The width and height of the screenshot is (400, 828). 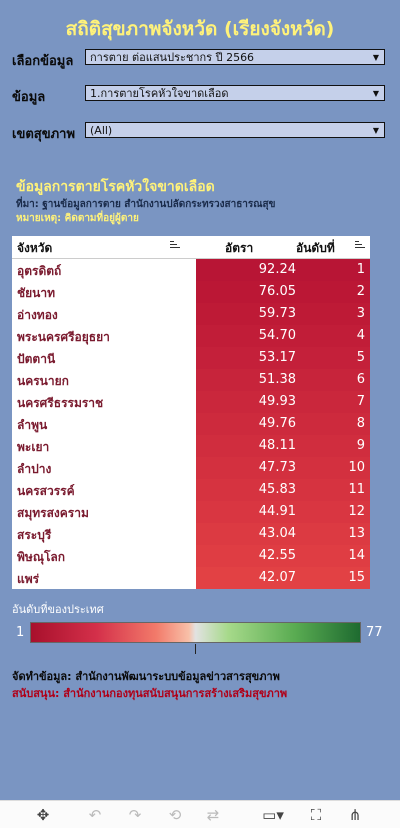 What do you see at coordinates (200, 814) in the screenshot?
I see `toolbar: ✥ ↶ ↷ ⟲ ⇄ ▭▾ ⛶ ⋔` at bounding box center [200, 814].